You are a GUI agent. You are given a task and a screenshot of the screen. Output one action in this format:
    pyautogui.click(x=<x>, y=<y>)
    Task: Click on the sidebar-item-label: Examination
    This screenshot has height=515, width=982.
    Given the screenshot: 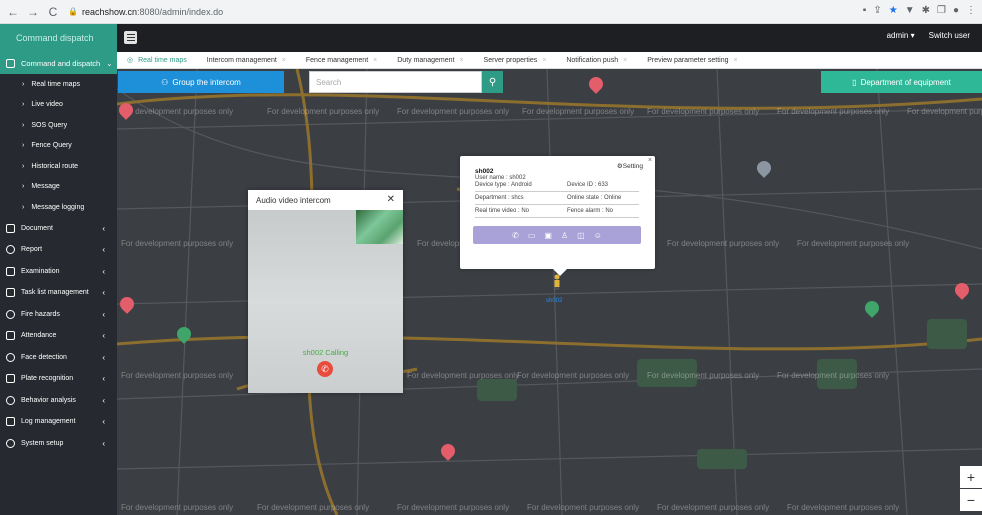 What is the action you would take?
    pyautogui.click(x=40, y=271)
    